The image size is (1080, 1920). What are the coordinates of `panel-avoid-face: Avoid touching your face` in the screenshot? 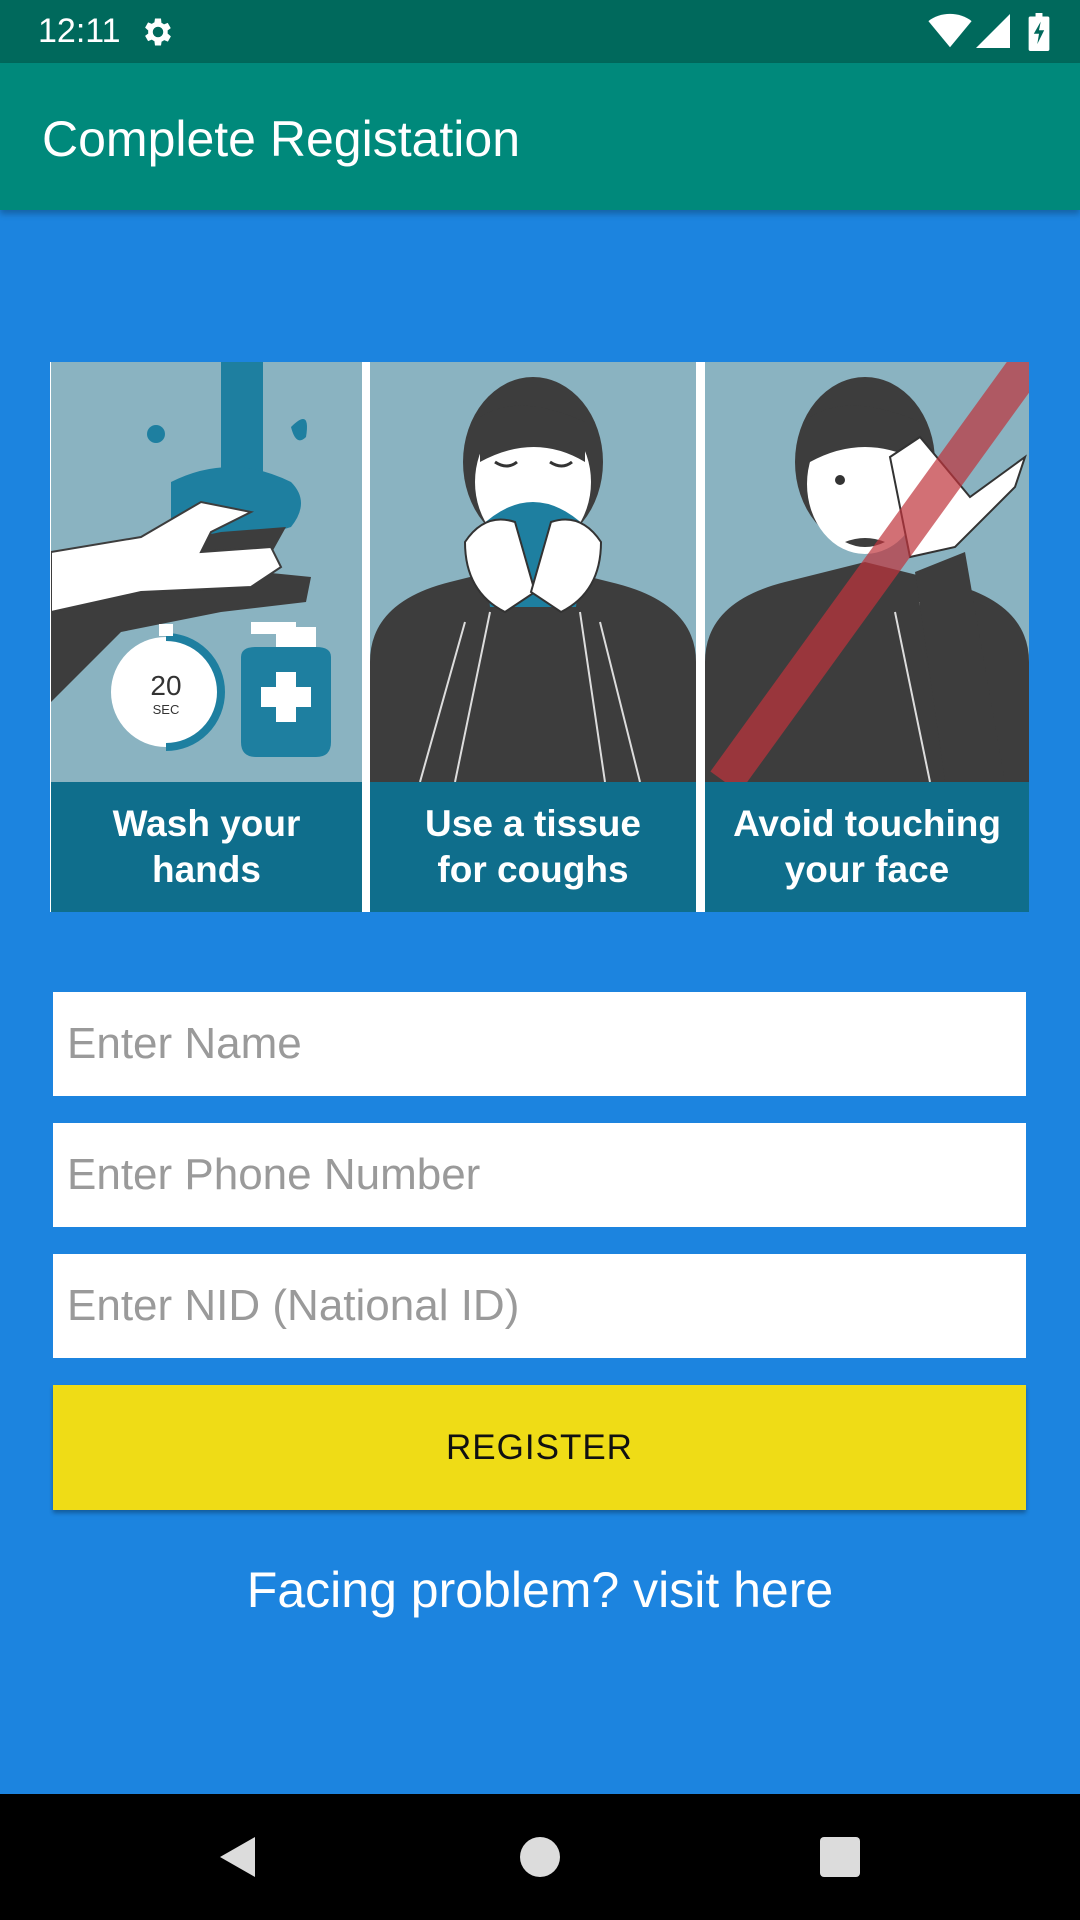 It's located at (867, 637).